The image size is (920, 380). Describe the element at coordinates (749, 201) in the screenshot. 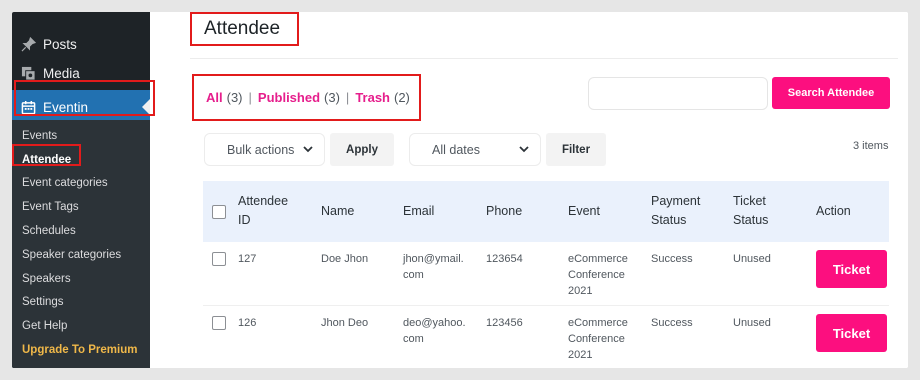

I see `header-text: Ticket` at that location.